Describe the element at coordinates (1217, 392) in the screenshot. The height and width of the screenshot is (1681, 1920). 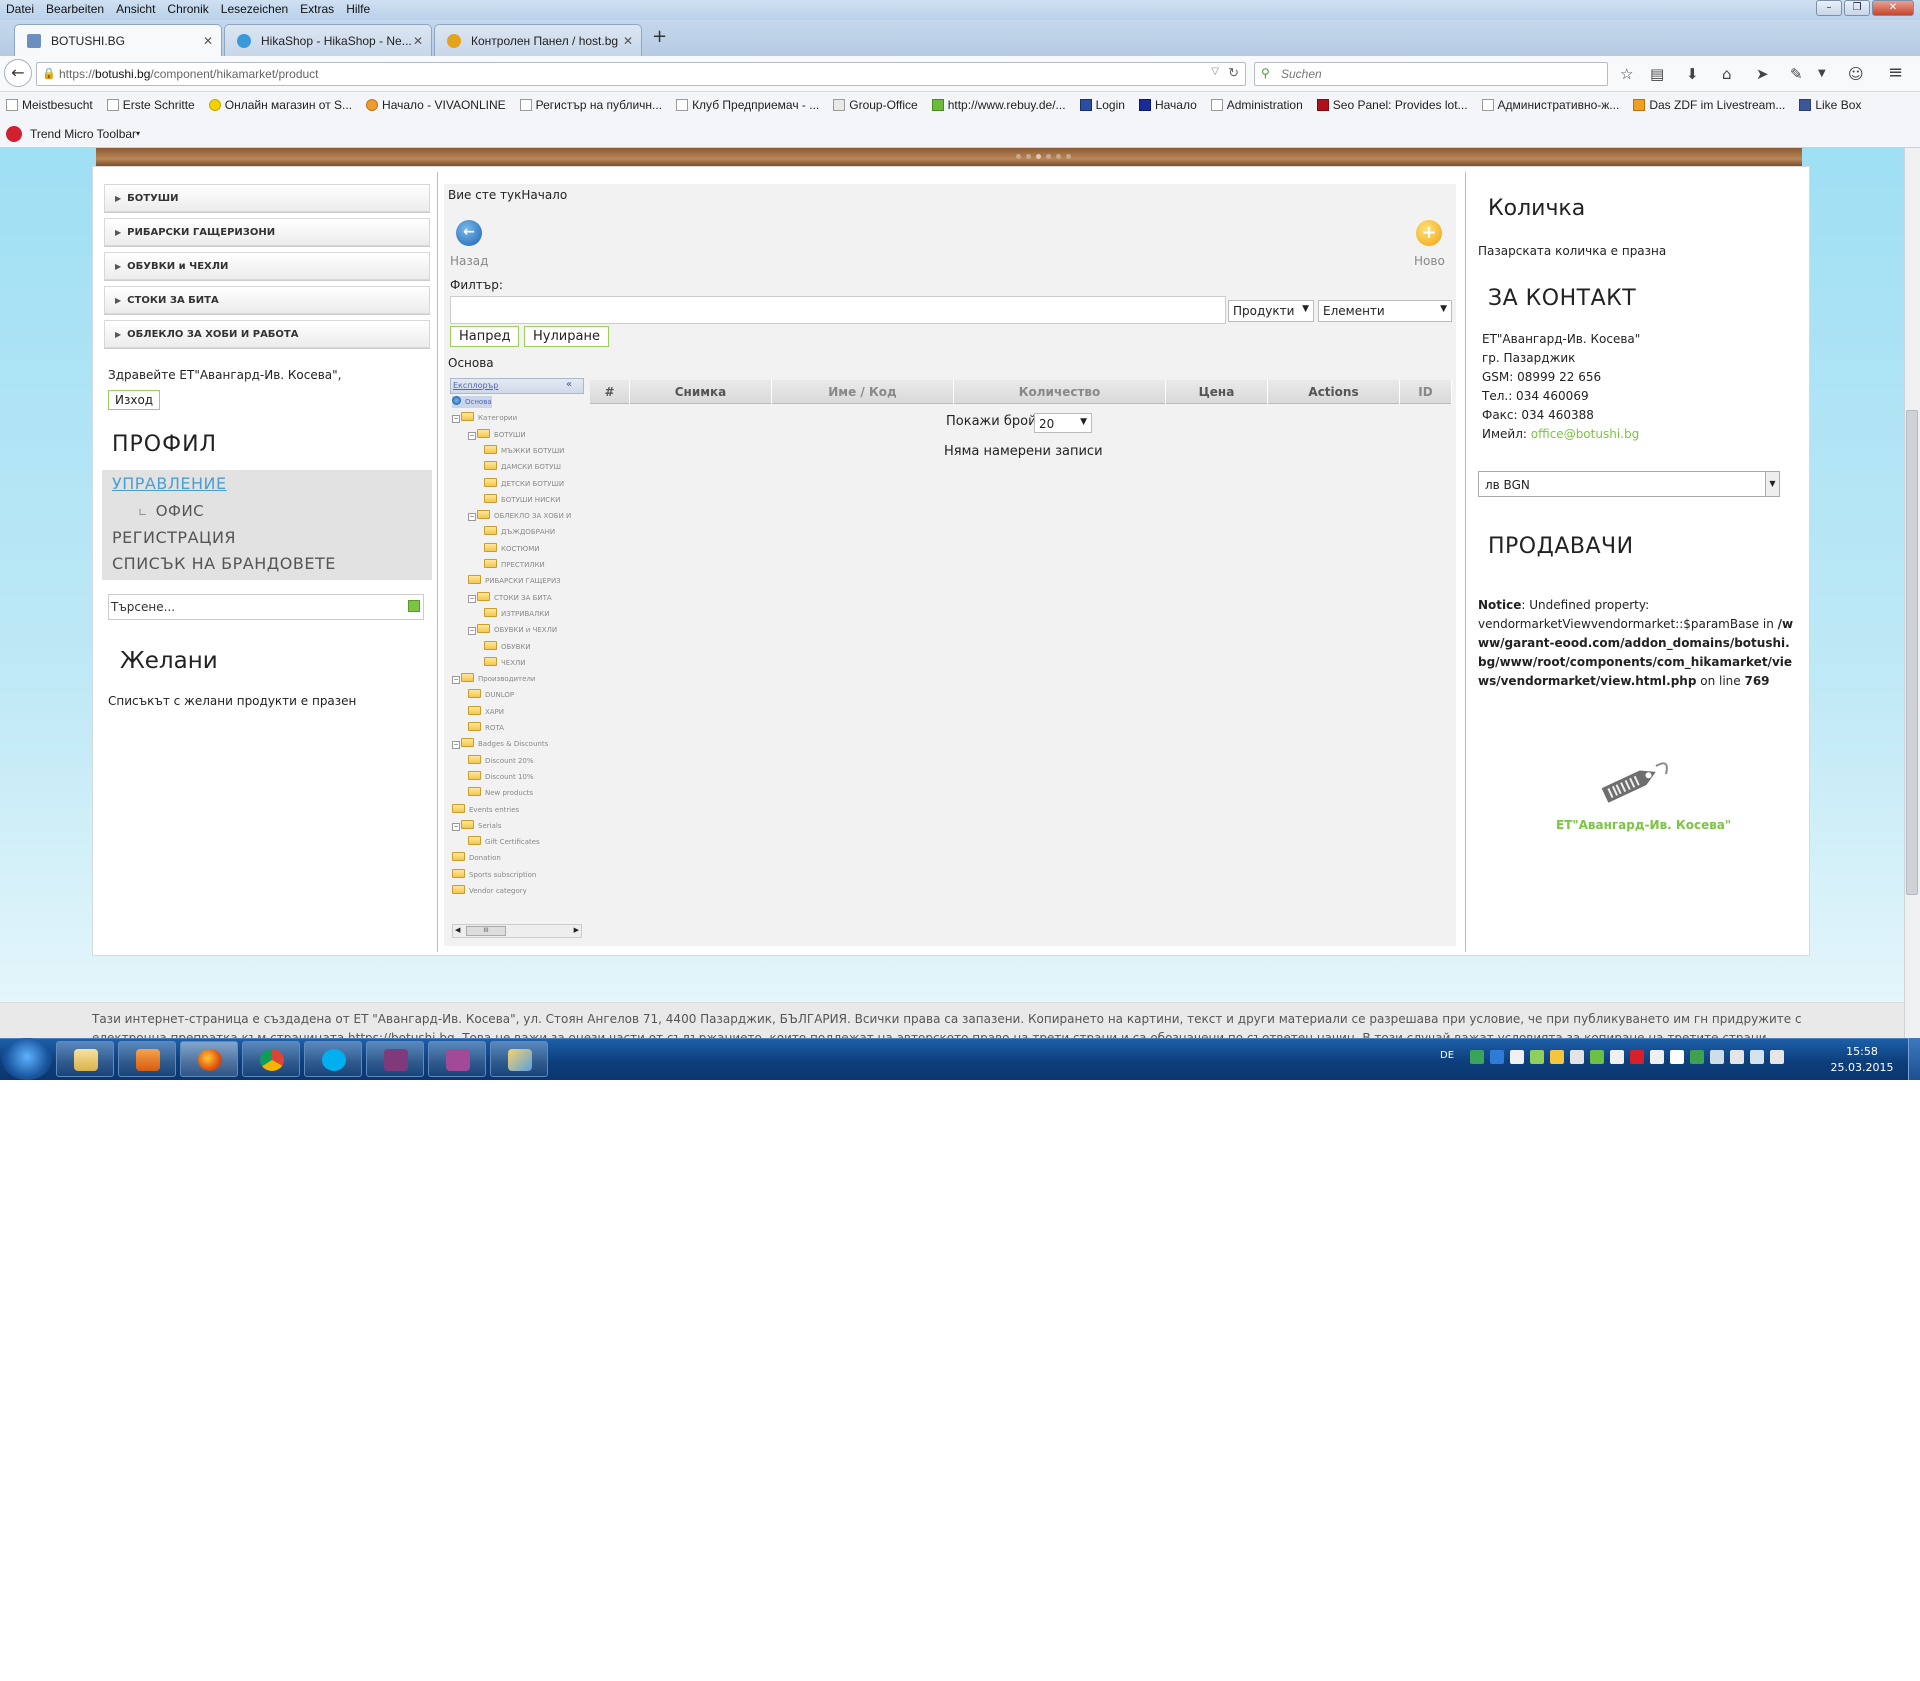
I see `column-header: Цена` at that location.